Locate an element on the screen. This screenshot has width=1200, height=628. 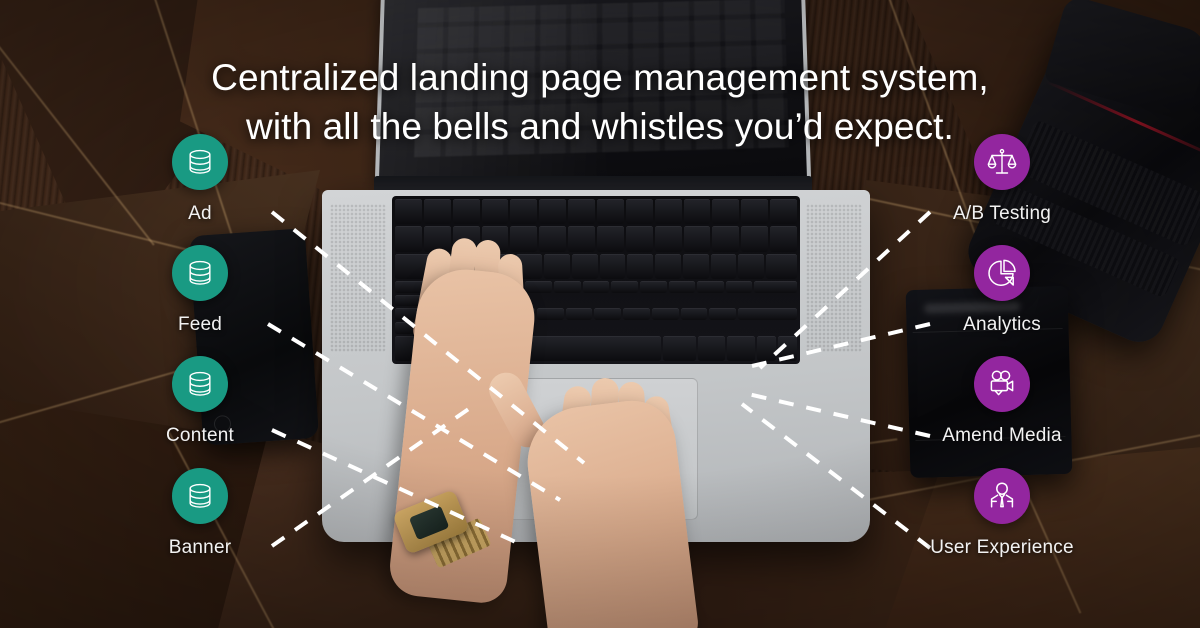
feature-node-analytics: Analytics is located at coordinates (1002, 290).